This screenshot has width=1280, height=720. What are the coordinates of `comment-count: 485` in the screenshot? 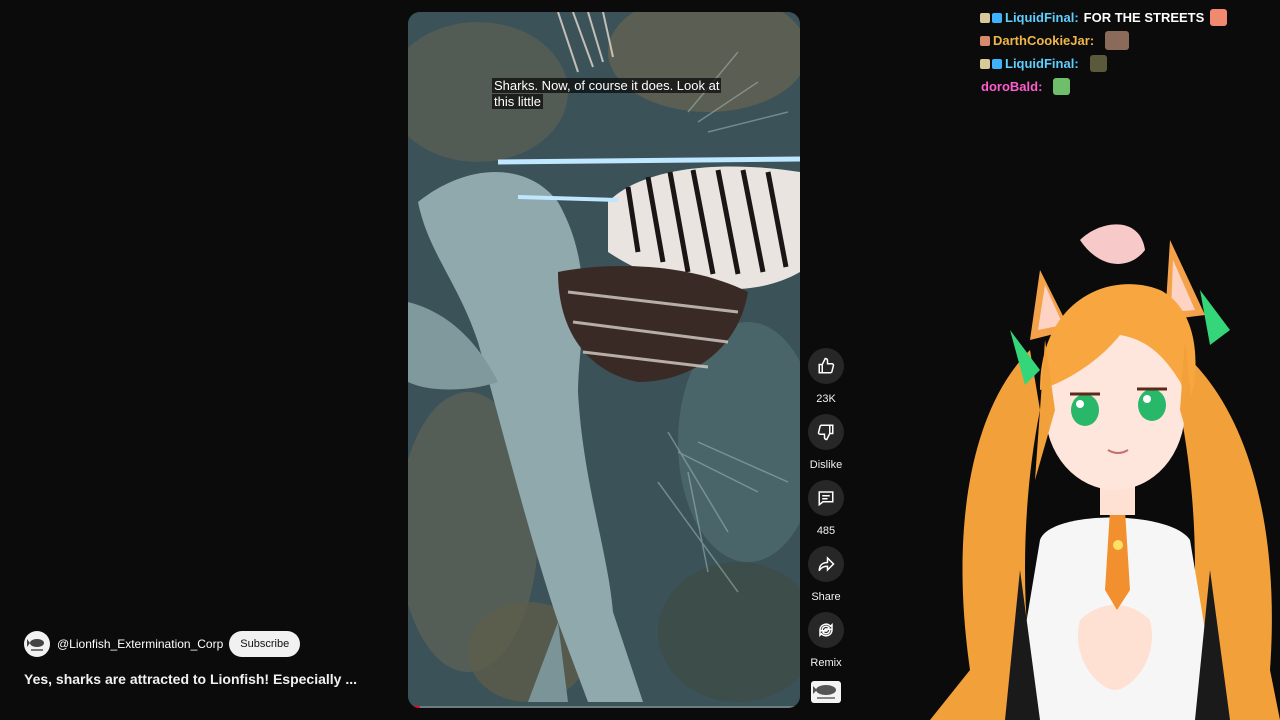 It's located at (826, 531).